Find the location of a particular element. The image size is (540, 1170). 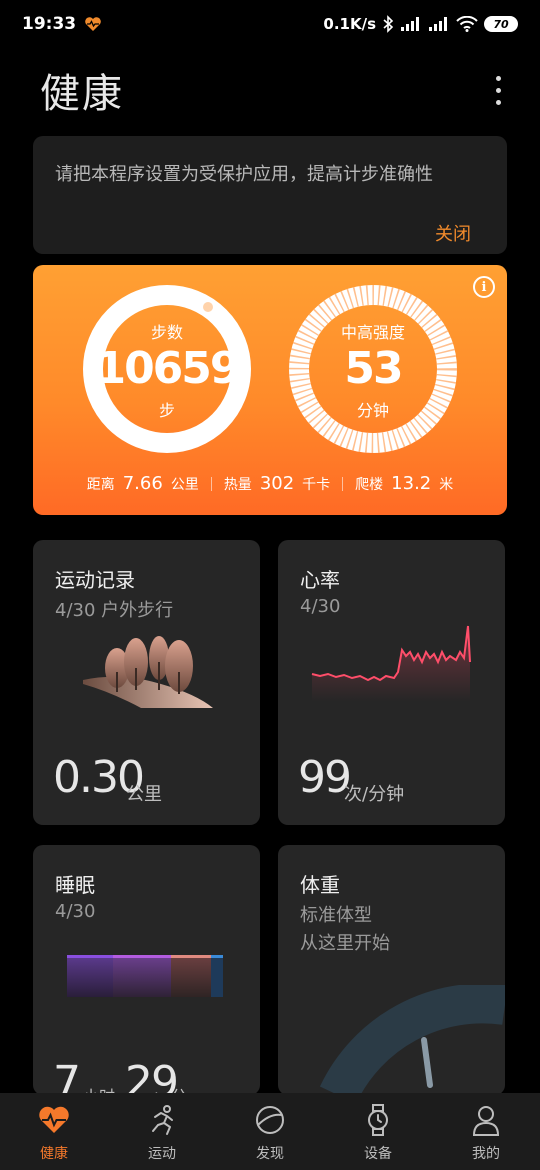

heart-rate-tile: 心率 4/30 99 次/分钟 is located at coordinates (391, 682).